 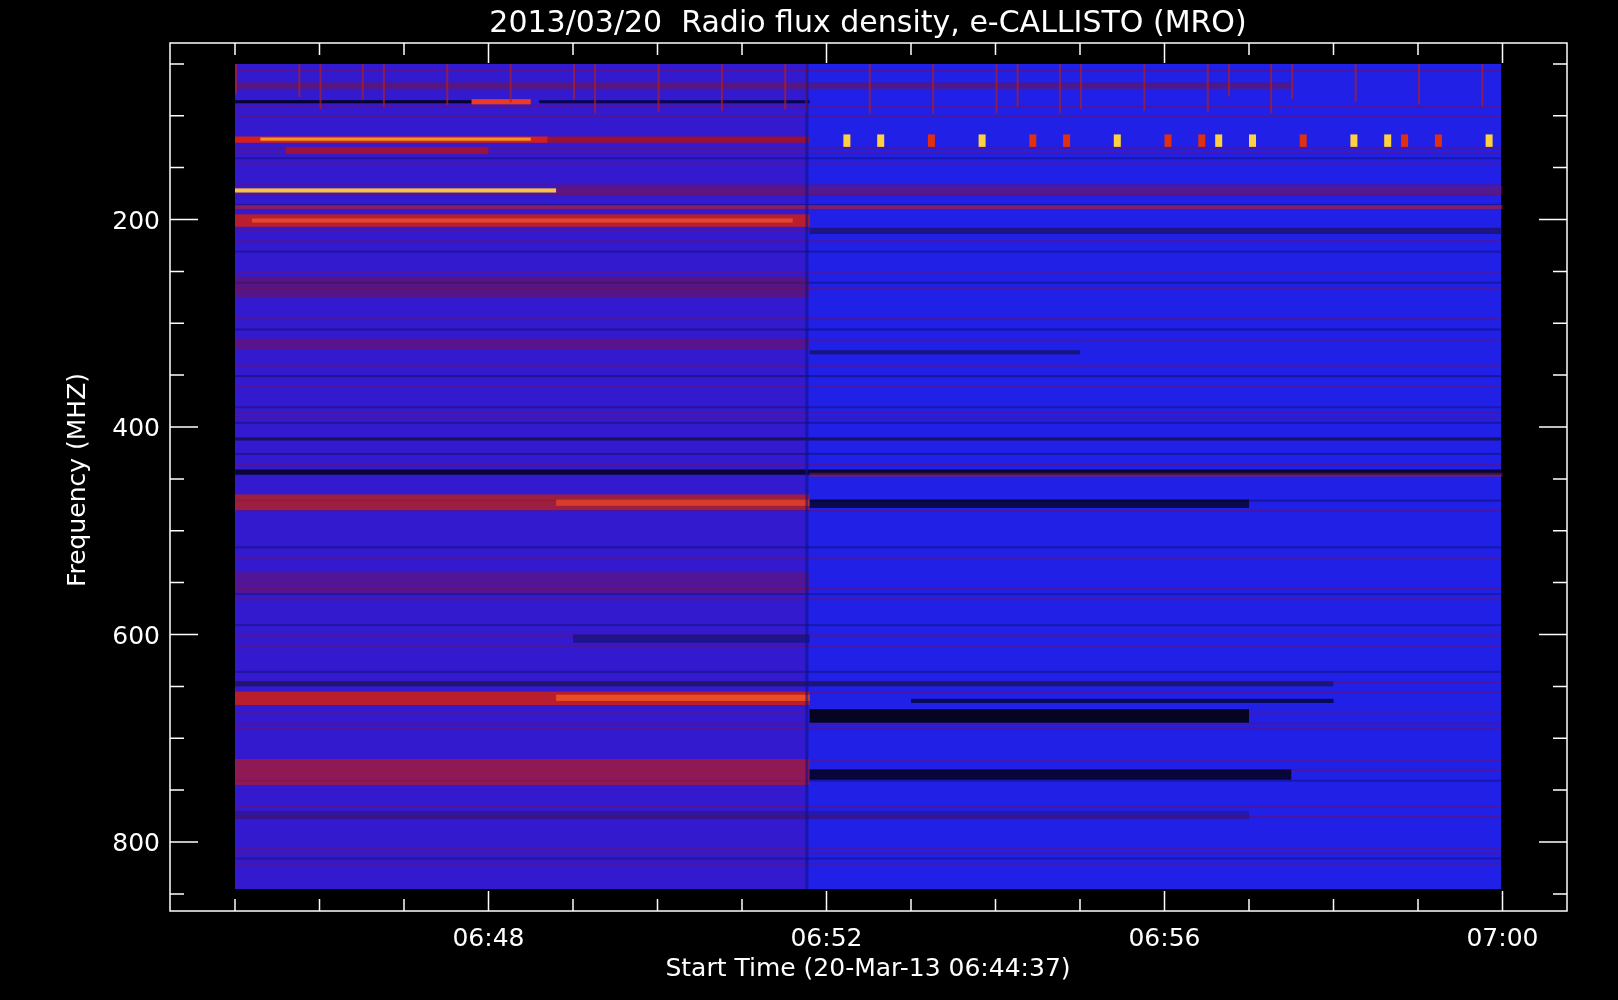 I want to click on axis-tick-label: 07:00, so click(x=1502, y=937).